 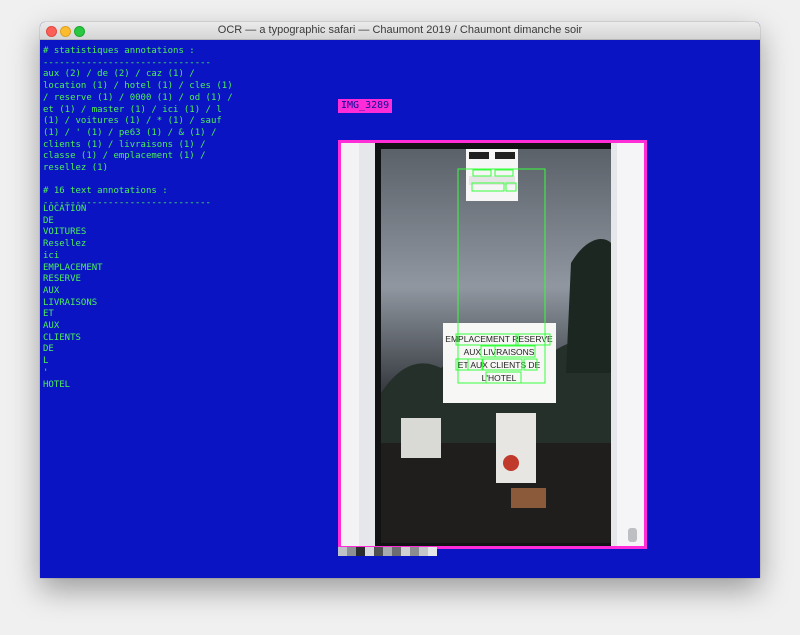 I want to click on sign-line-4: L'HOTEL, so click(x=499, y=378).